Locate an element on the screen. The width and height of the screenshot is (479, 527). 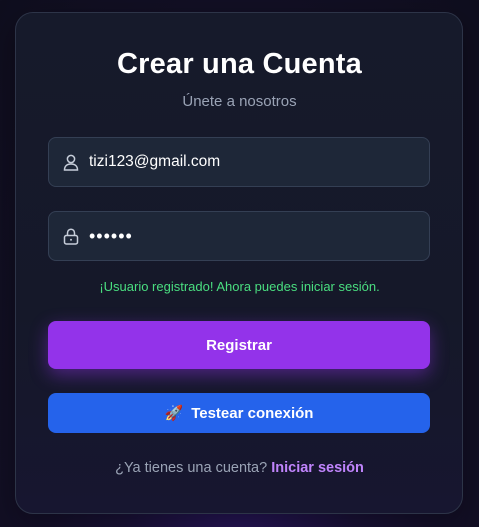
login-link: Iniciar sesión is located at coordinates (317, 468).